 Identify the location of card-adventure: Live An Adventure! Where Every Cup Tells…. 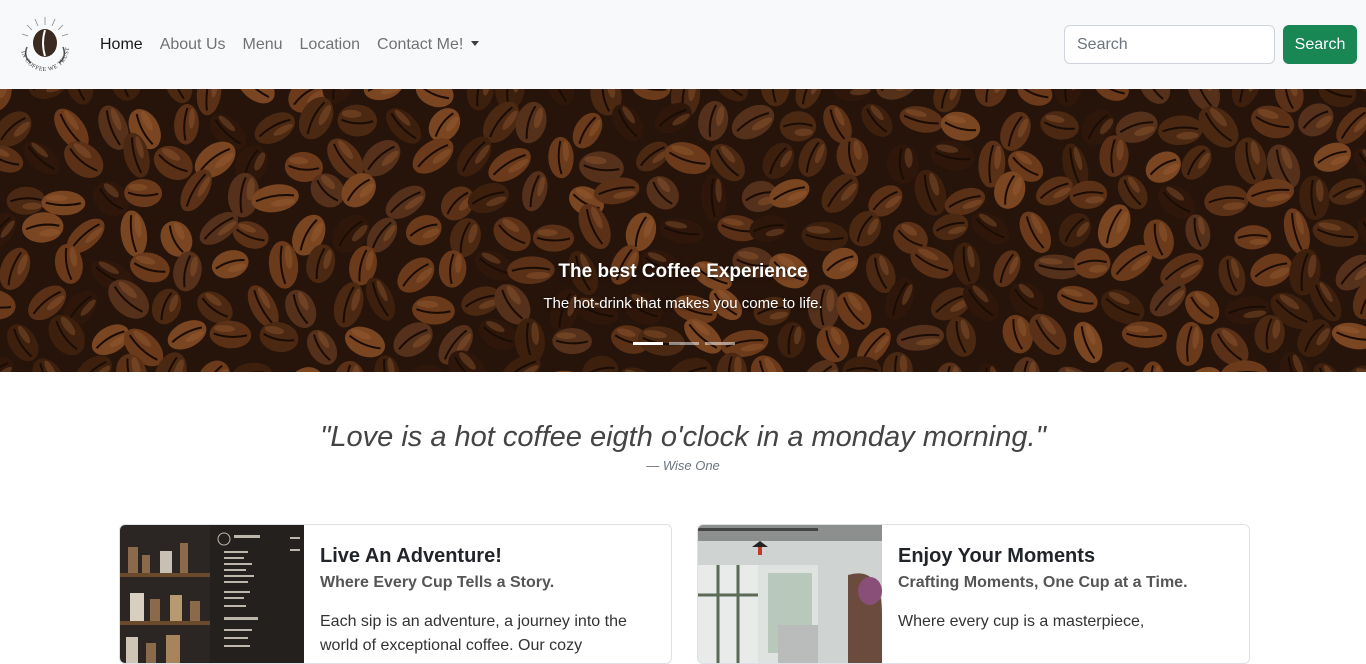
(395, 594).